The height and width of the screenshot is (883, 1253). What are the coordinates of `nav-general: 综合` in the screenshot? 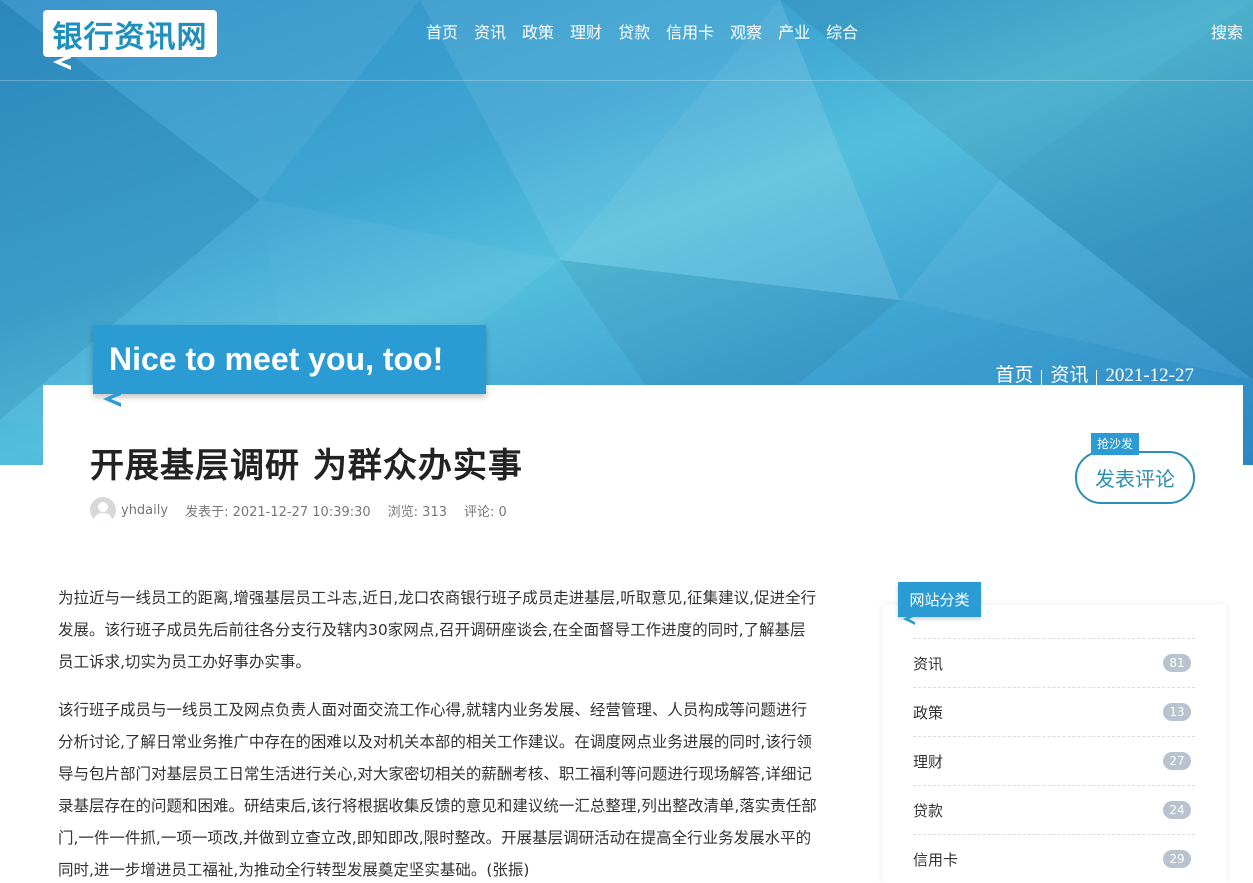 It's located at (842, 33).